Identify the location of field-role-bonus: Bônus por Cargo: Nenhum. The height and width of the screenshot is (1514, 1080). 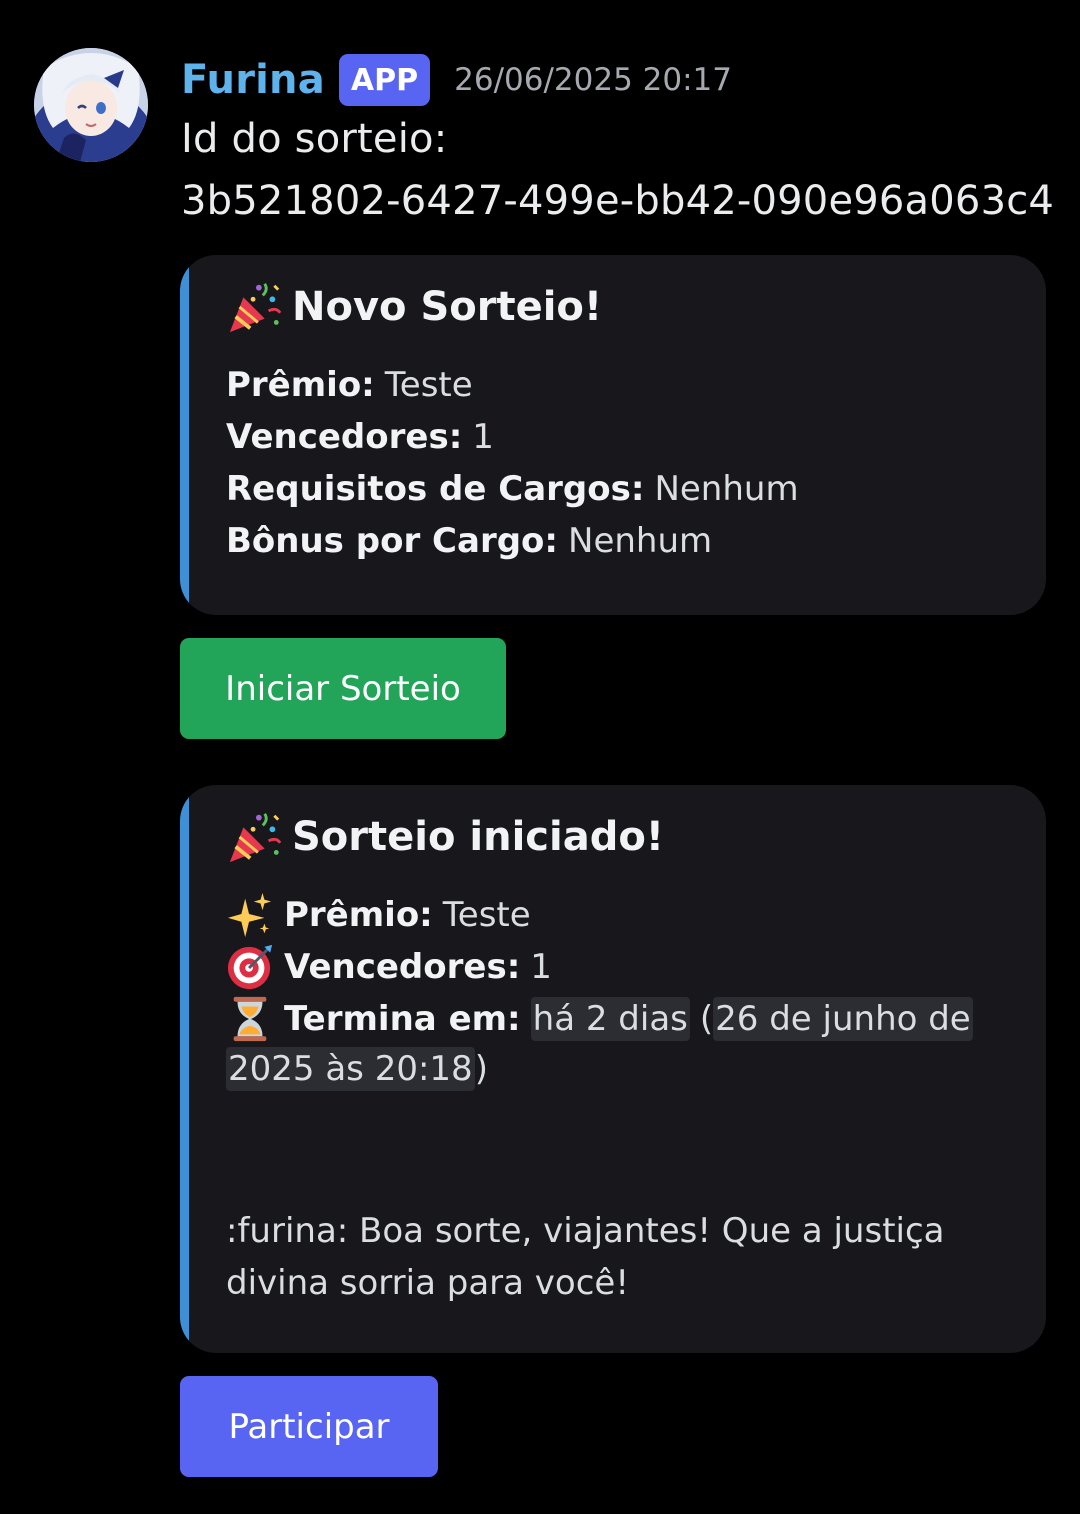
(469, 541).